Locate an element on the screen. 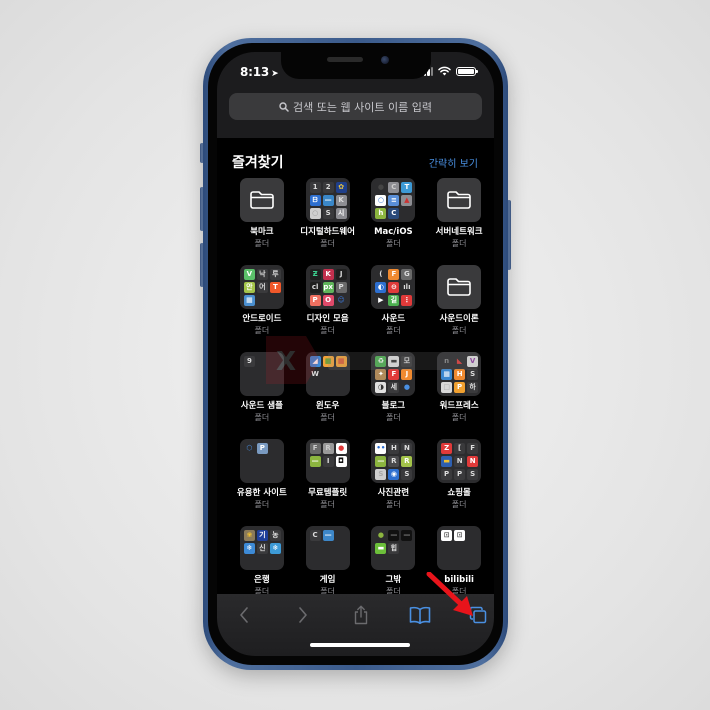 The height and width of the screenshot is (710, 710). favorite-item: ● C T ○ ≡ ▲ h C Mac/iOS 폴더 is located at coordinates (394, 221).